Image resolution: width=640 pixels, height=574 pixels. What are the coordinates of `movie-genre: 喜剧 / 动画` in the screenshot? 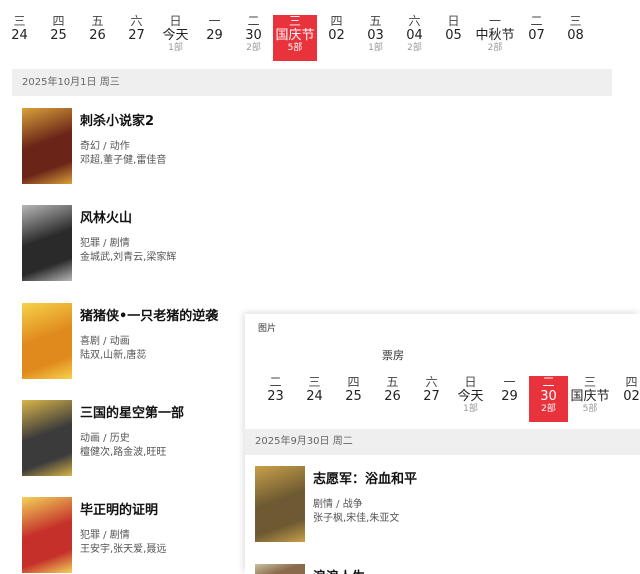 It's located at (105, 341).